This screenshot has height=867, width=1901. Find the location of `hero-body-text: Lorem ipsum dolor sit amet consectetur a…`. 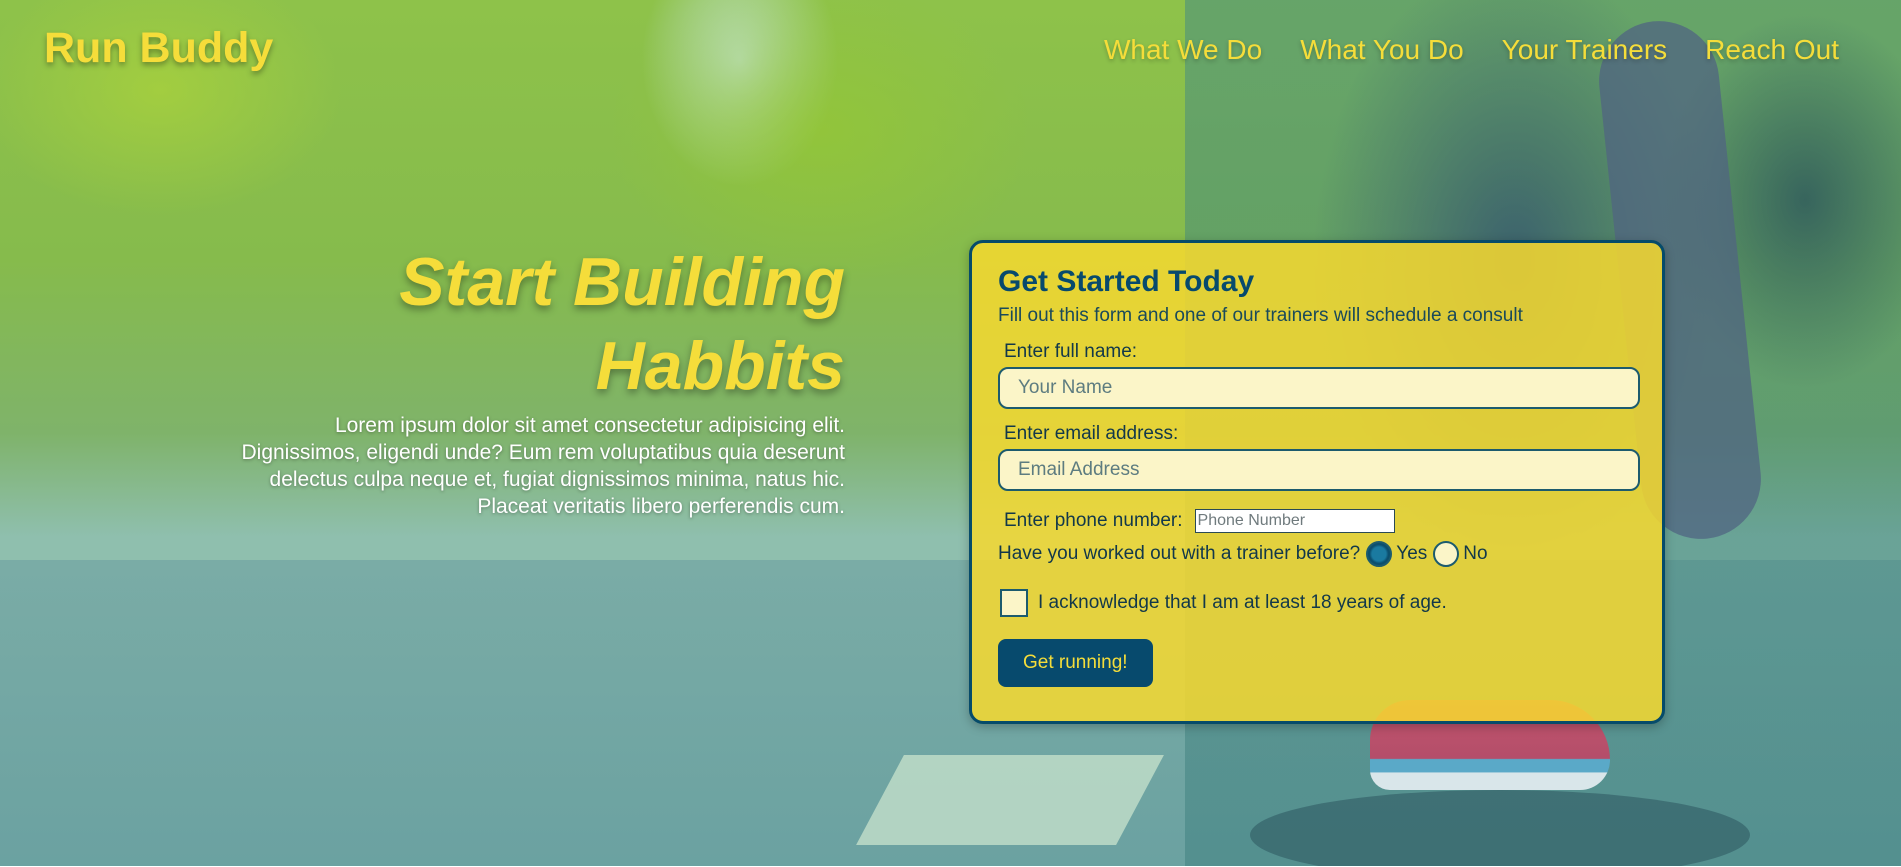

hero-body-text: Lorem ipsum dolor sit amet consectetur a… is located at coordinates (543, 466).